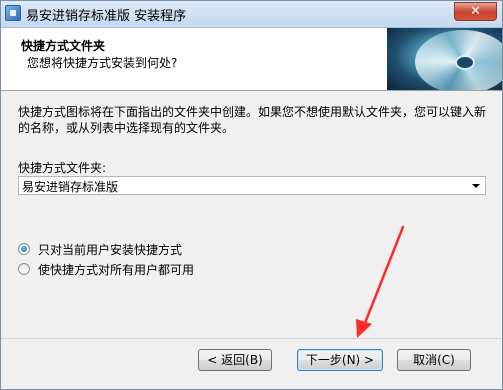 This screenshot has width=503, height=390. What do you see at coordinates (364, 328) in the screenshot?
I see `arrow-head` at bounding box center [364, 328].